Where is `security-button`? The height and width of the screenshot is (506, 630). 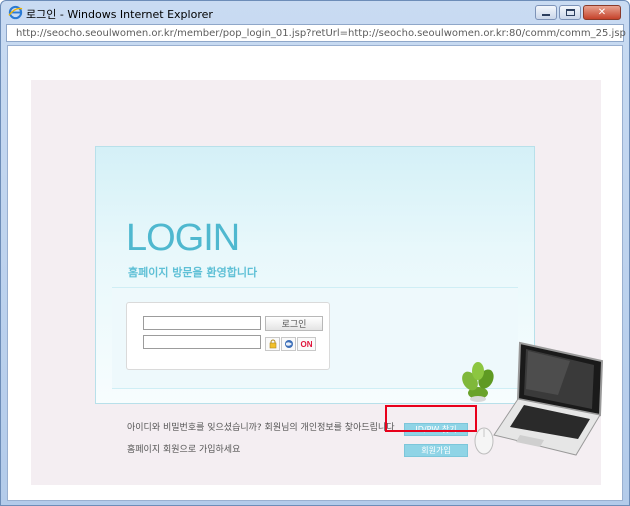 security-button is located at coordinates (272, 344).